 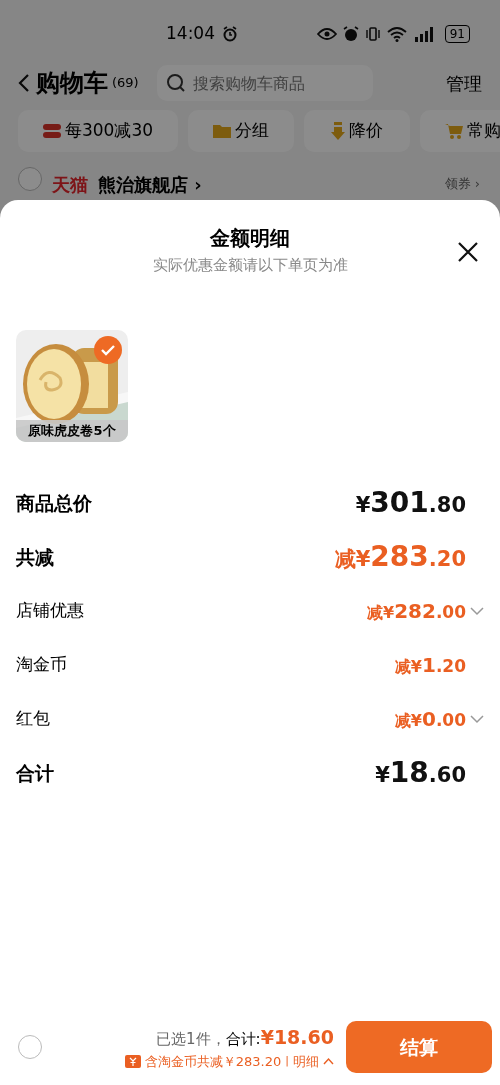 I want to click on signal-icon, so click(x=422, y=34).